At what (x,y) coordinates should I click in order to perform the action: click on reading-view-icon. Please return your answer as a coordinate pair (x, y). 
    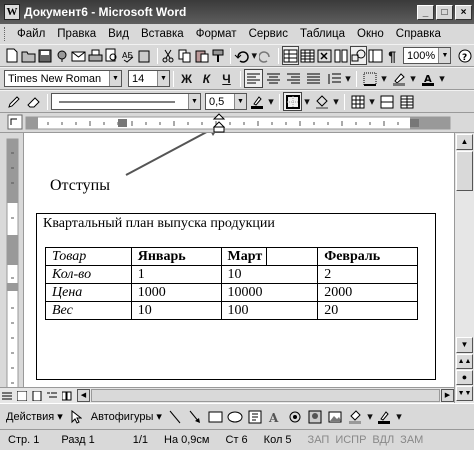
    Looking at the image, I should click on (67, 396).